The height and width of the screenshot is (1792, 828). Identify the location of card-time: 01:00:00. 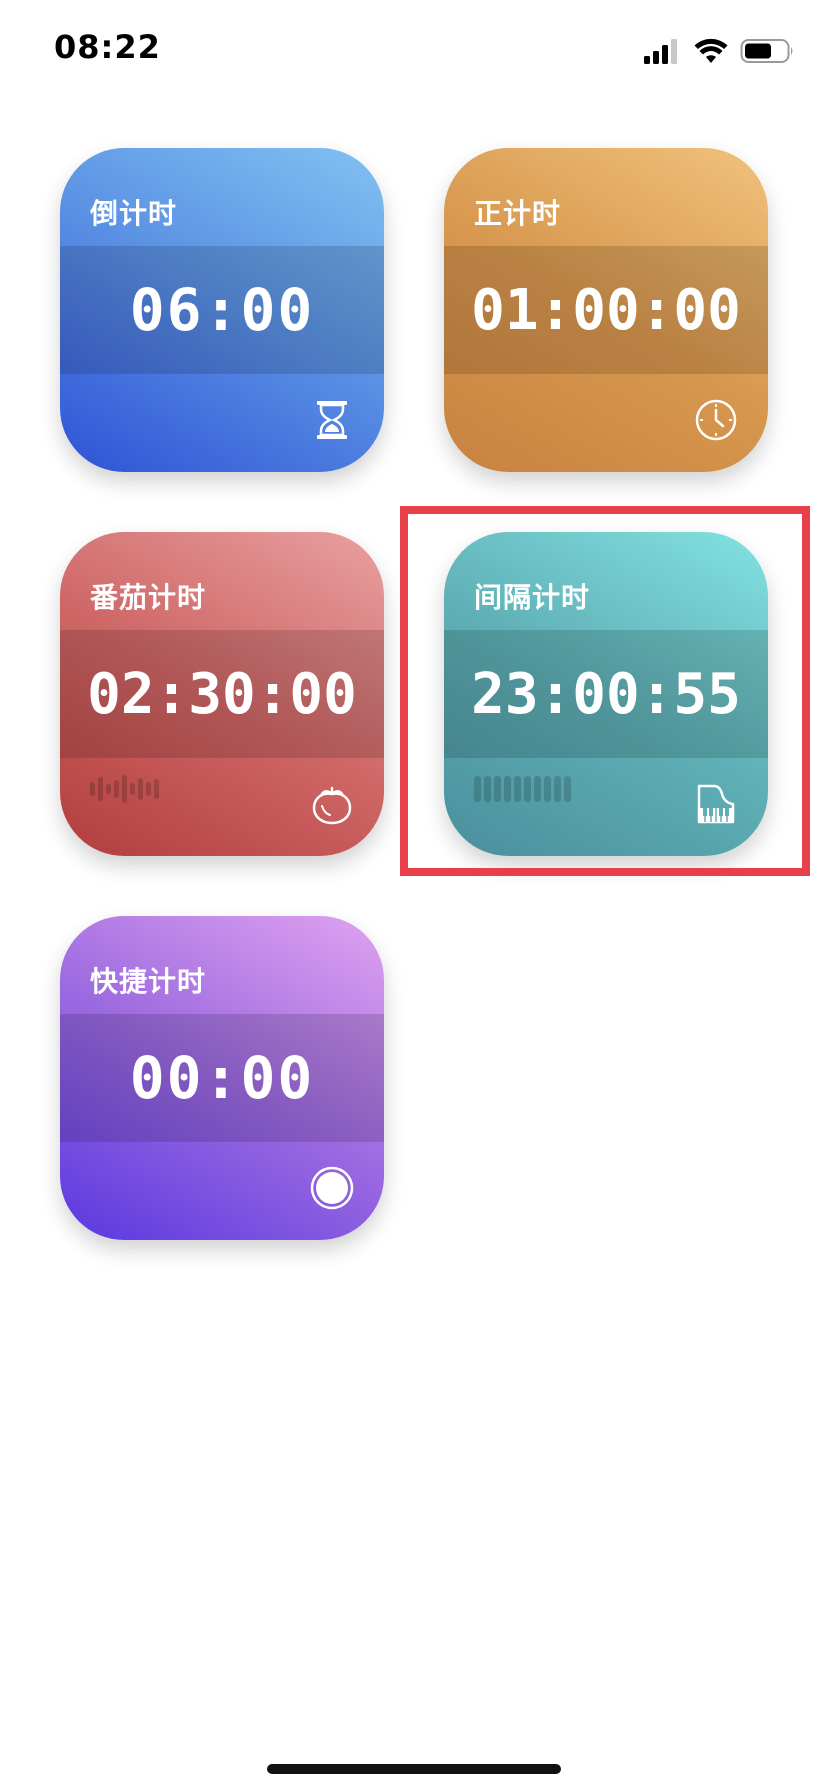
(606, 310).